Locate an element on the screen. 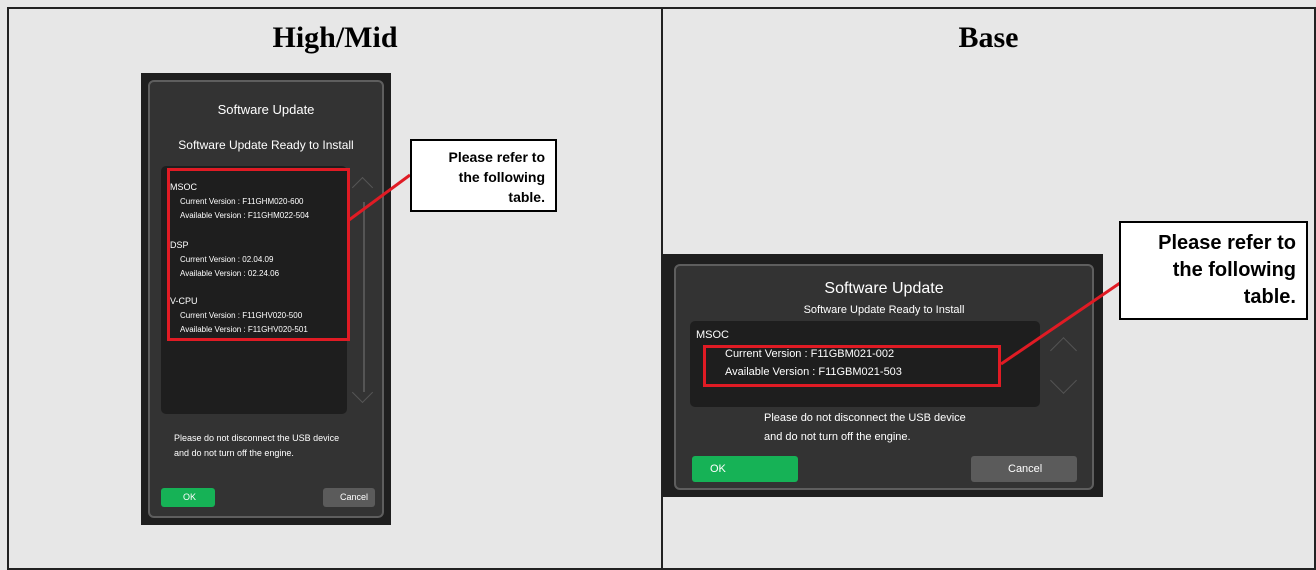 The height and width of the screenshot is (570, 1316). panel-title-high-mid: High/Mid is located at coordinates (335, 37).